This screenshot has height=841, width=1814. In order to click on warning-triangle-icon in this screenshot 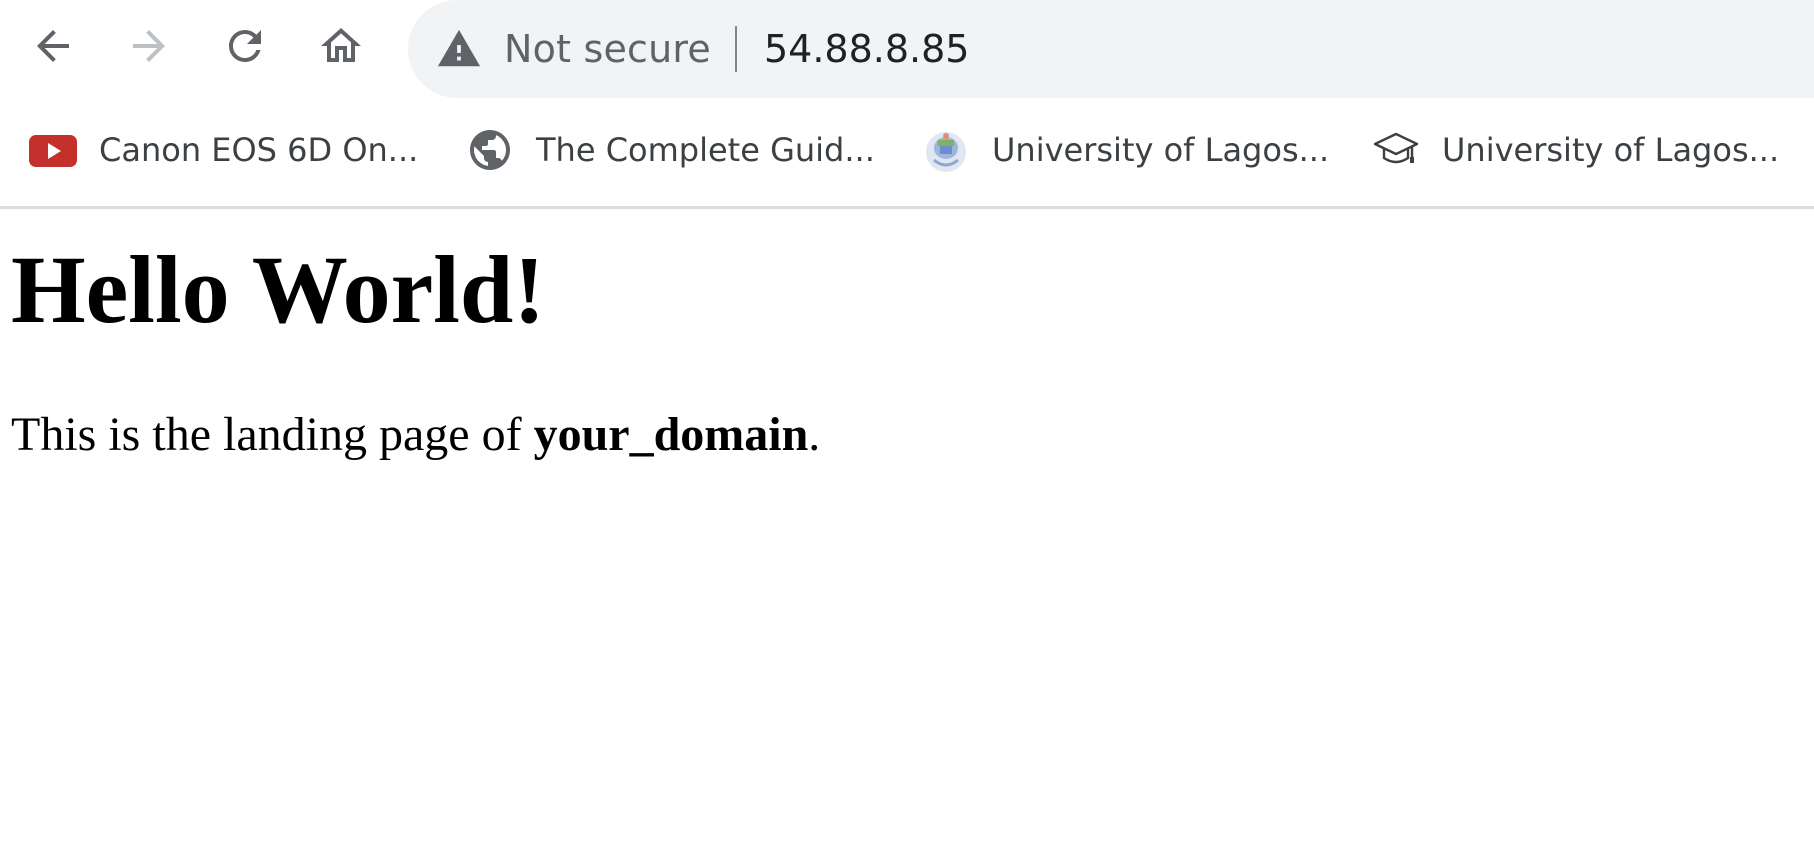, I will do `click(459, 48)`.